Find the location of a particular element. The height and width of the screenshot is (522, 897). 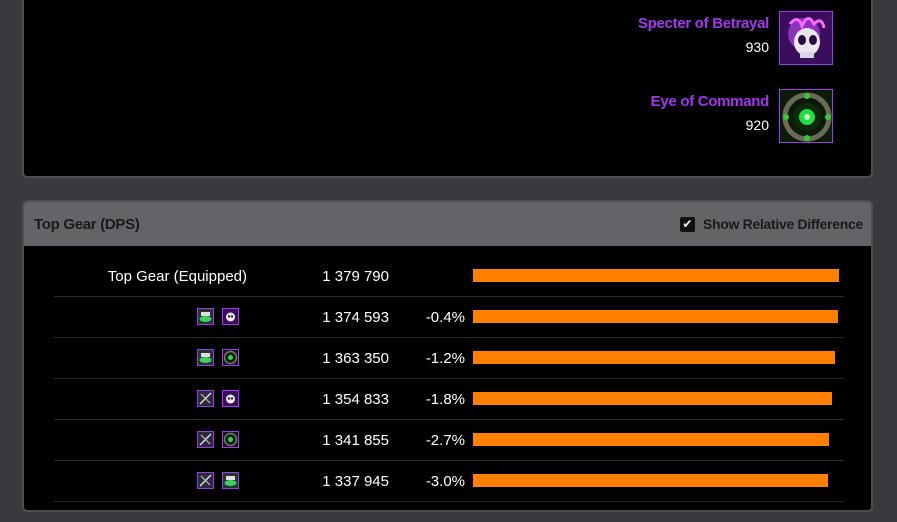

checkbox-checked-icon: ✔ is located at coordinates (687, 224).